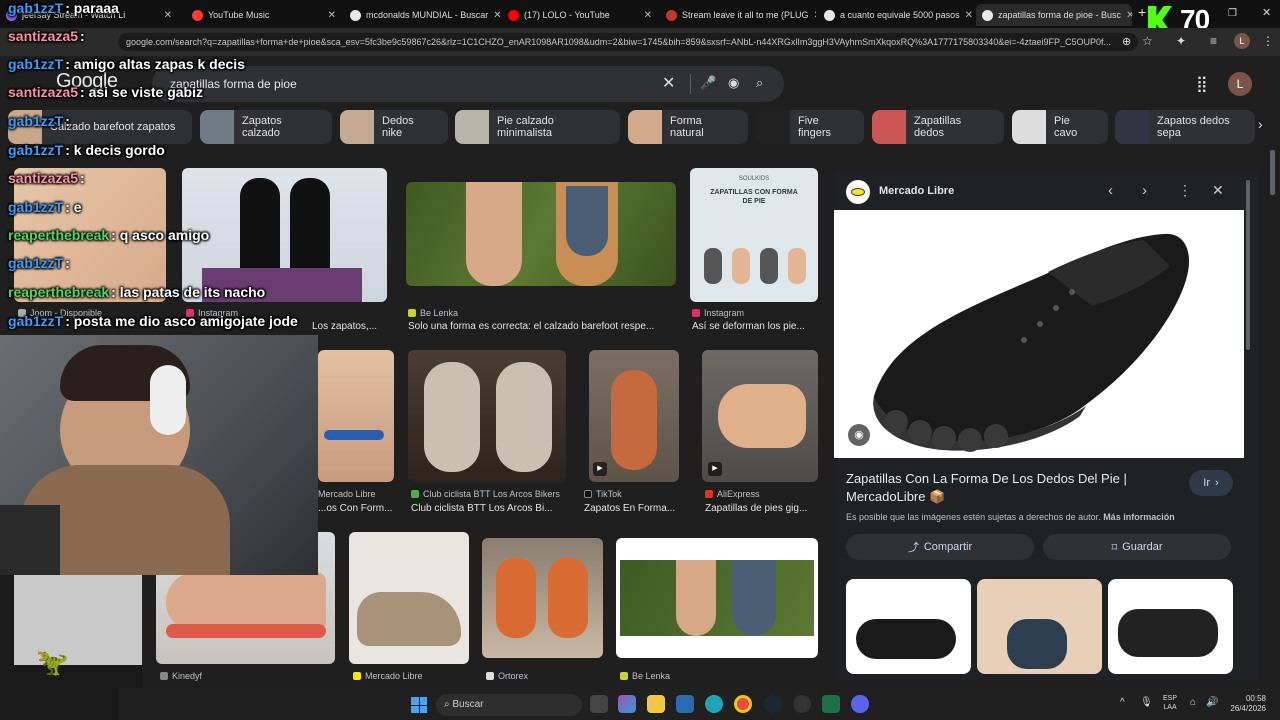  What do you see at coordinates (627, 704) in the screenshot?
I see `copilot-icon` at bounding box center [627, 704].